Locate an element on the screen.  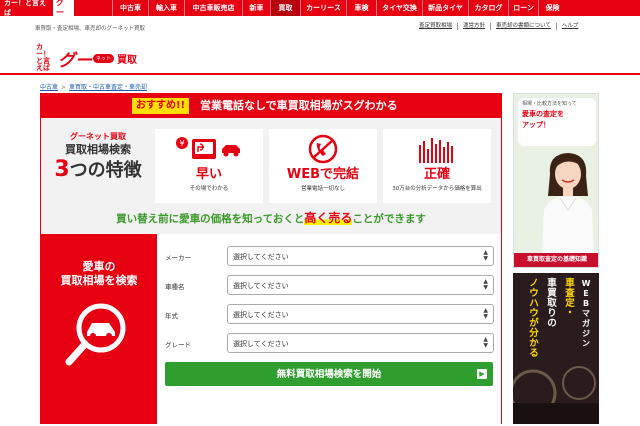
ad1-footer: 車買取査定の基礎知識 is located at coordinates (556, 260).